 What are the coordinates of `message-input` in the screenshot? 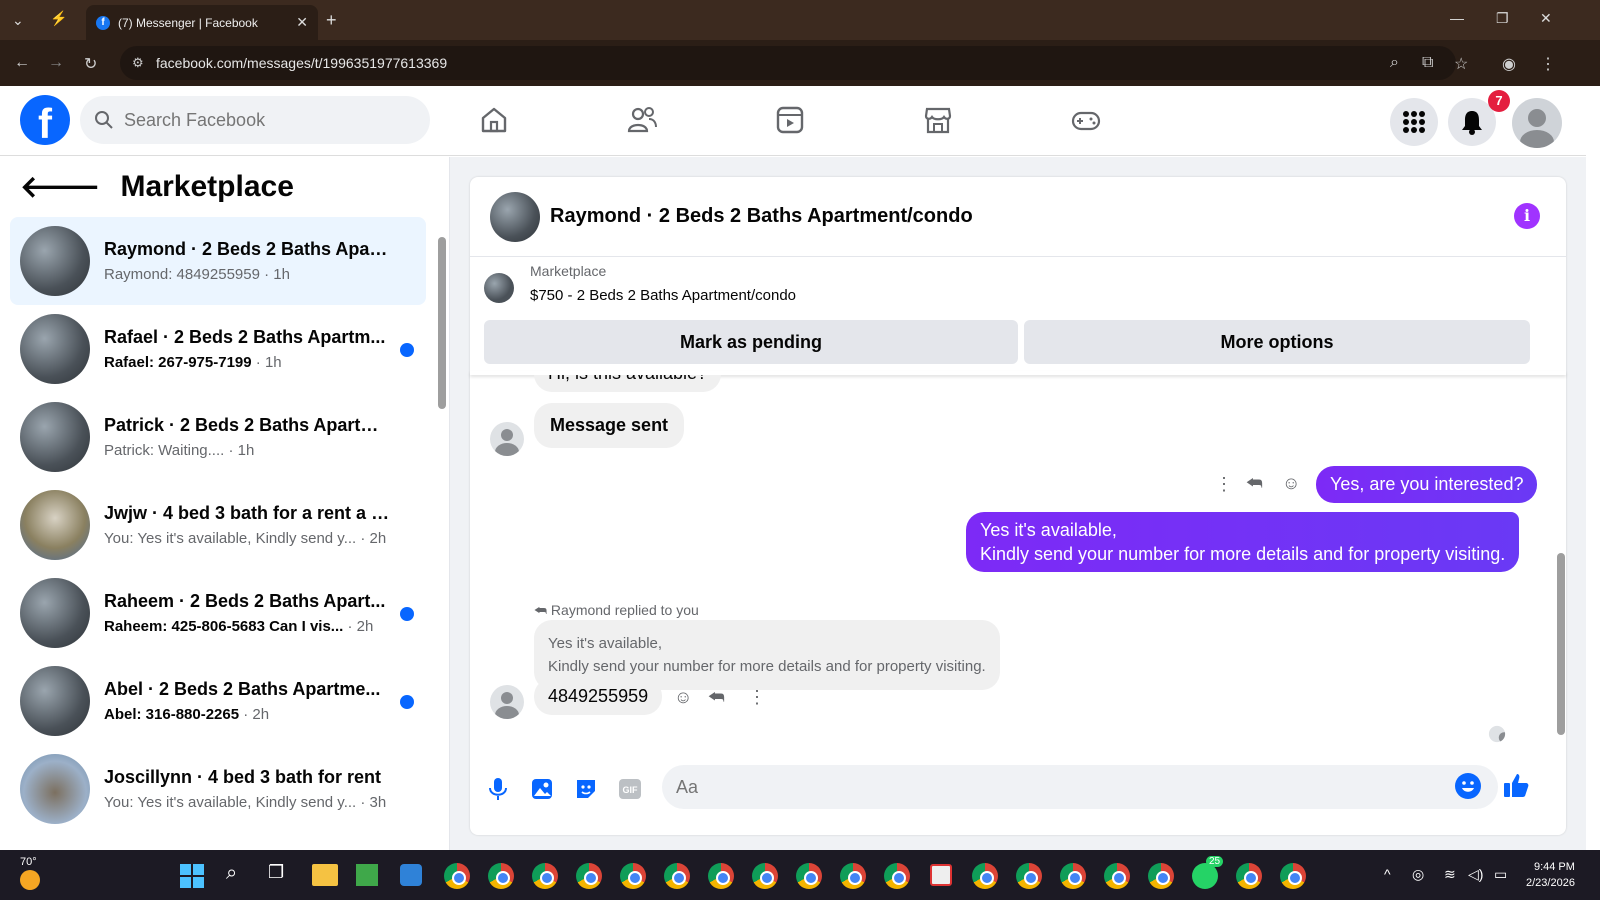 It's located at (1056, 787).